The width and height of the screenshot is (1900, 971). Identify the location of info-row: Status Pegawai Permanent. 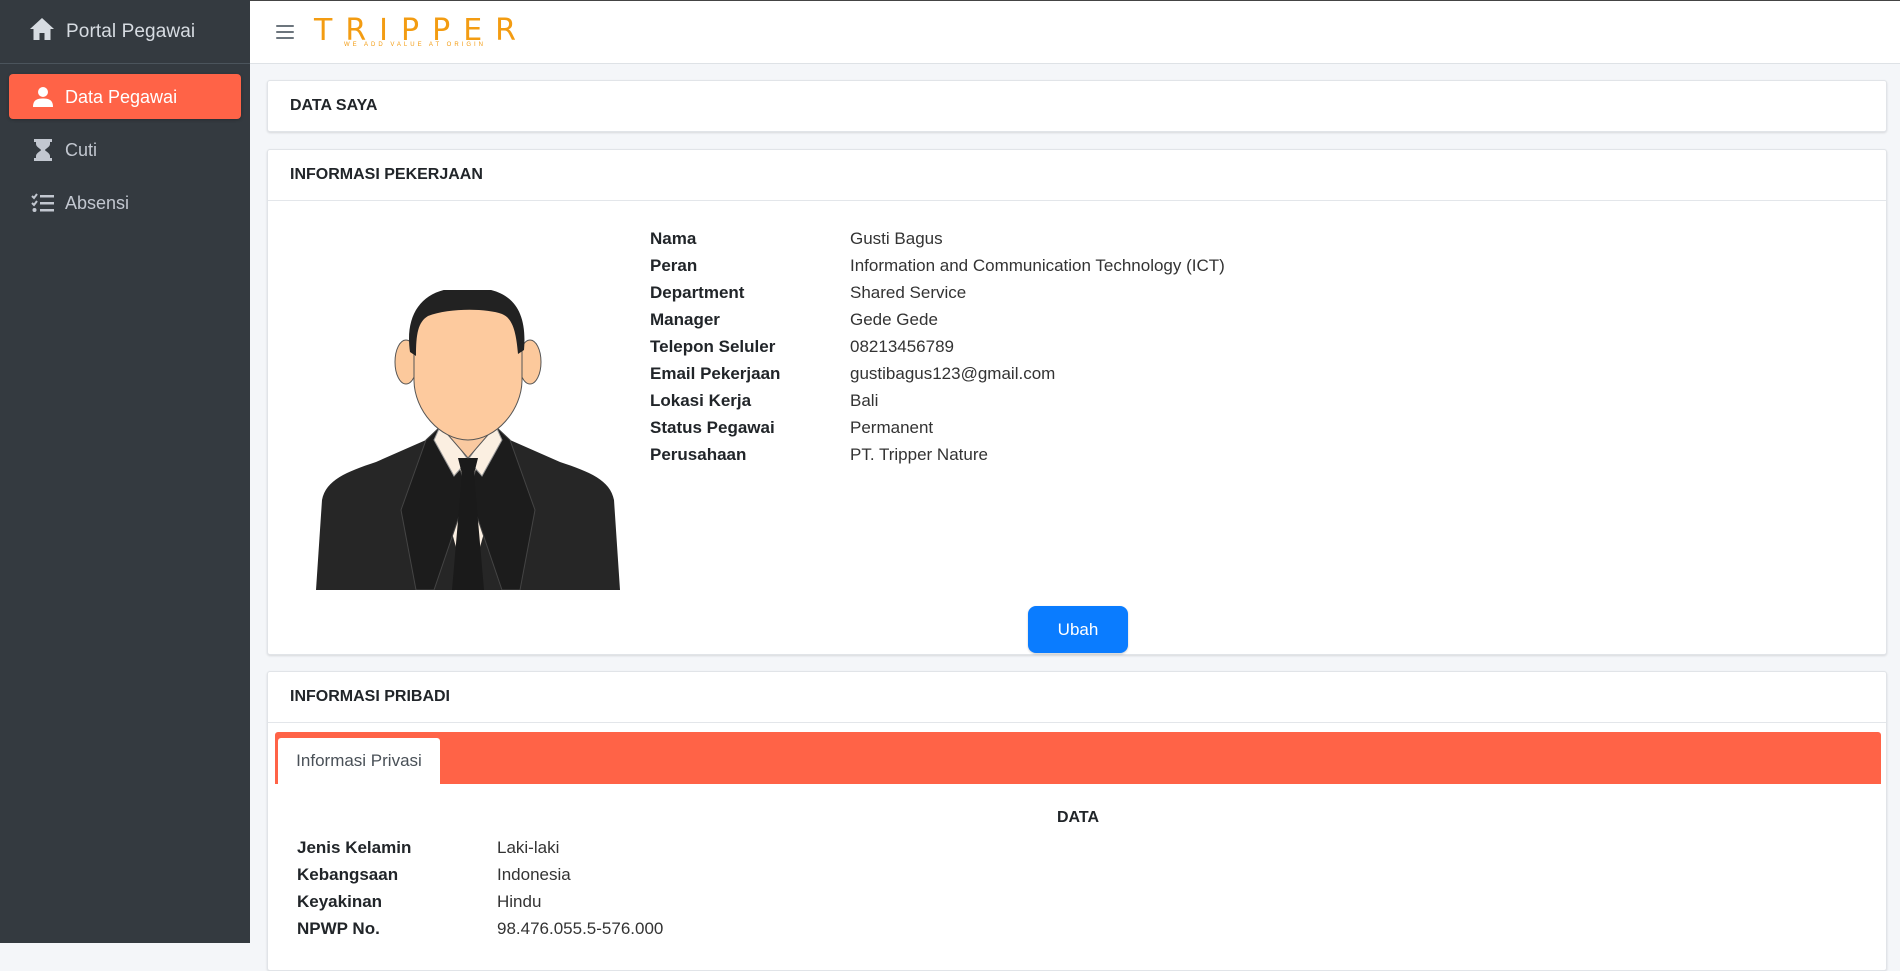
(937, 427).